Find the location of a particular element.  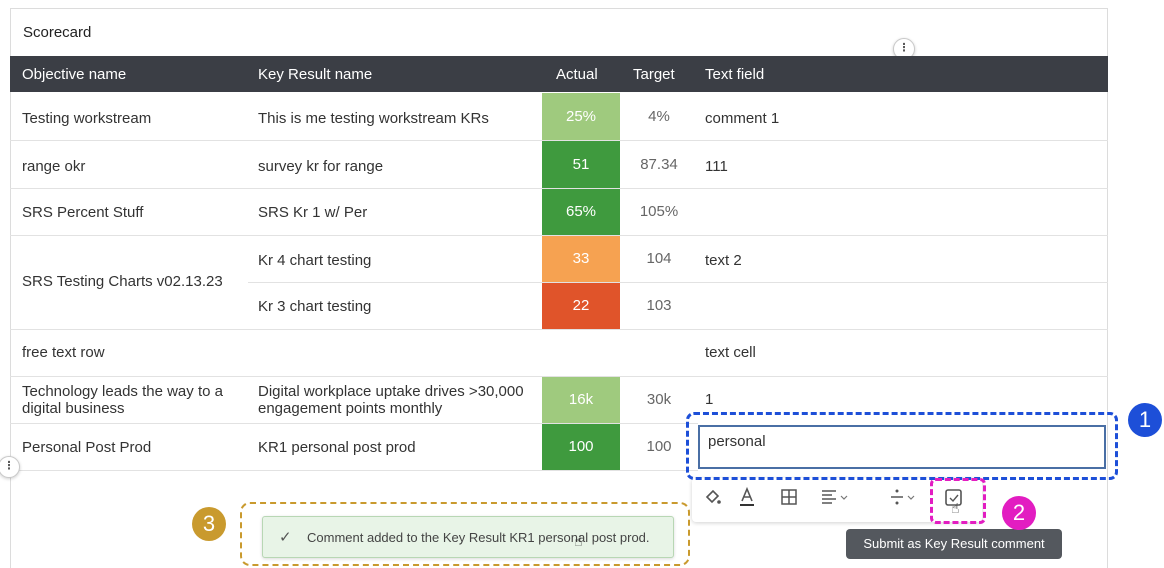

row-5-key-result: Kr 3 chart testing is located at coordinates (314, 306).